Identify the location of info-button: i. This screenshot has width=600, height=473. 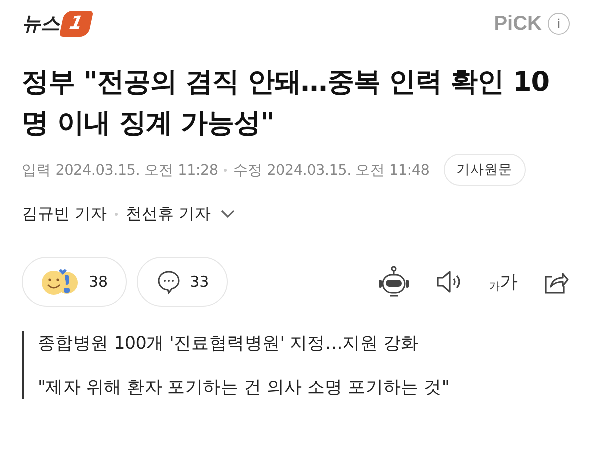
(559, 24).